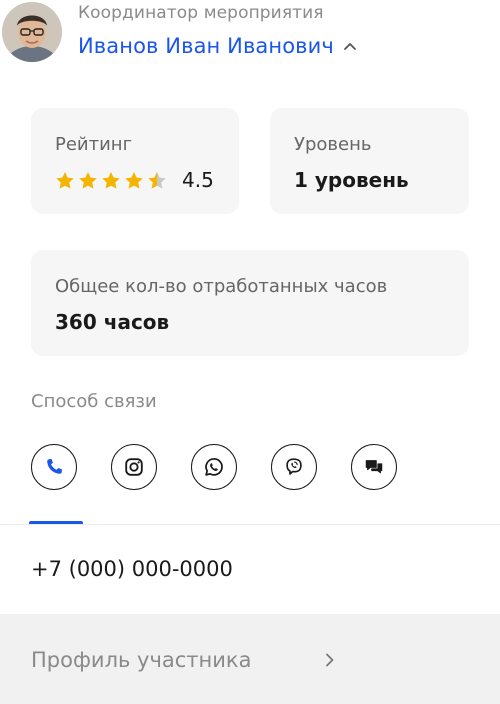  I want to click on rating-card: Рейтинг 4.5, so click(135, 161).